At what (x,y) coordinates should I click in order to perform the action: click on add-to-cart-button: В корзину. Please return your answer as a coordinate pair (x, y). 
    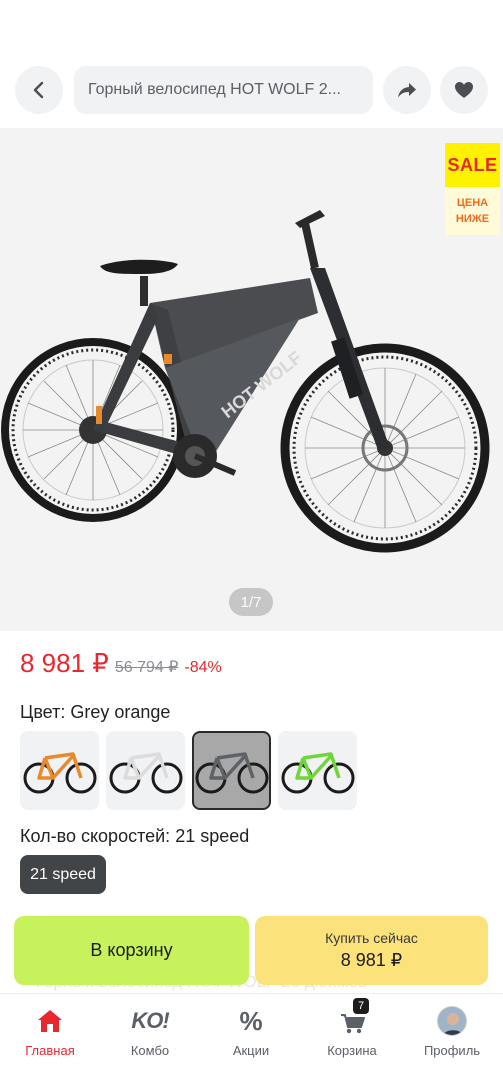
    Looking at the image, I should click on (131, 950).